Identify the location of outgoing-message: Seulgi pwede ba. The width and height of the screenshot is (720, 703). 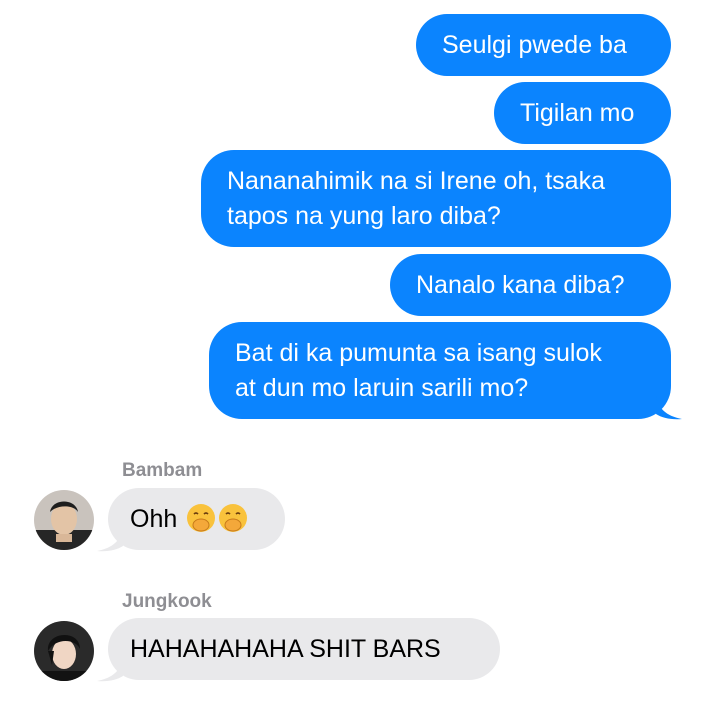
(543, 45).